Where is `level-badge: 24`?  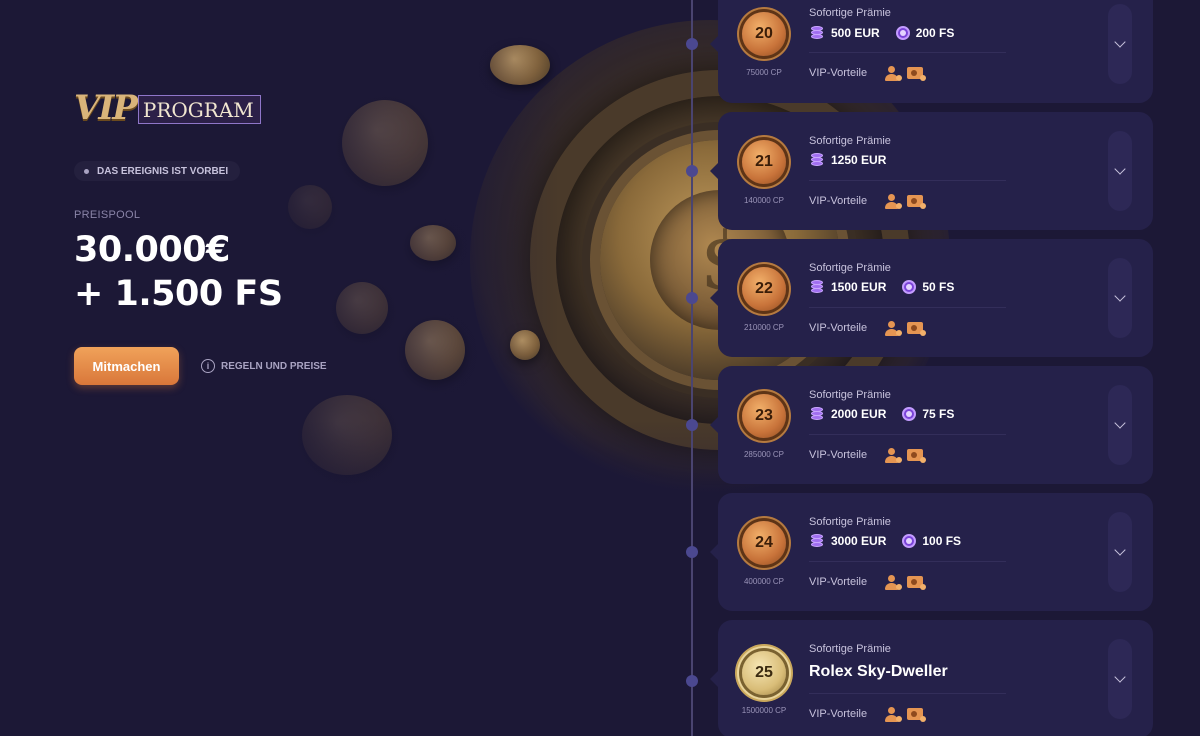
level-badge: 24 is located at coordinates (764, 543).